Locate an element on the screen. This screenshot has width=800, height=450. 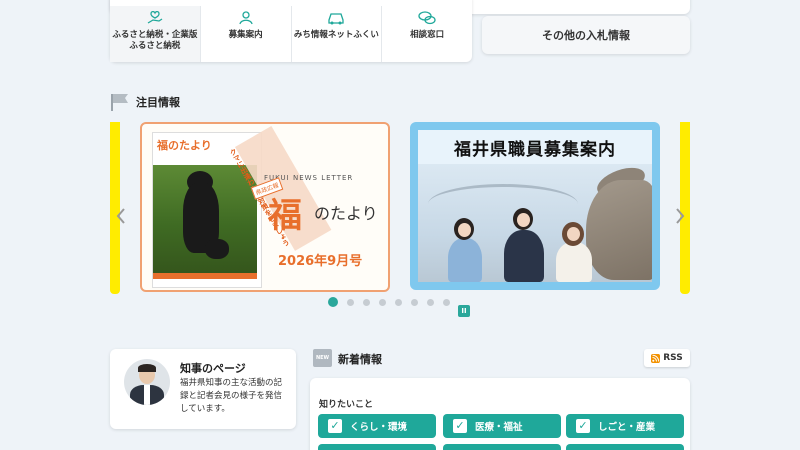
governor-avatar is located at coordinates (147, 382).